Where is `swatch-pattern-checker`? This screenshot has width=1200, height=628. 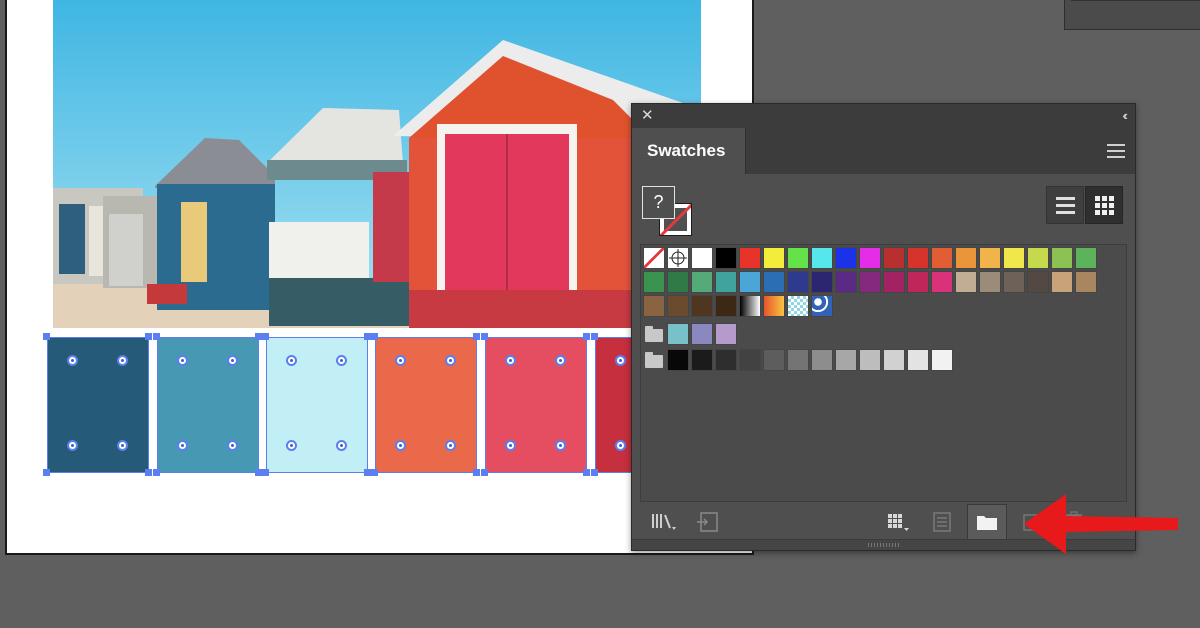 swatch-pattern-checker is located at coordinates (798, 306).